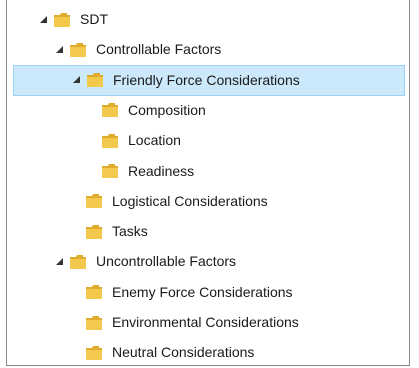 The width and height of the screenshot is (419, 368). Describe the element at coordinates (166, 261) in the screenshot. I see `tree-item-label: Uncontrollable Factors` at that location.